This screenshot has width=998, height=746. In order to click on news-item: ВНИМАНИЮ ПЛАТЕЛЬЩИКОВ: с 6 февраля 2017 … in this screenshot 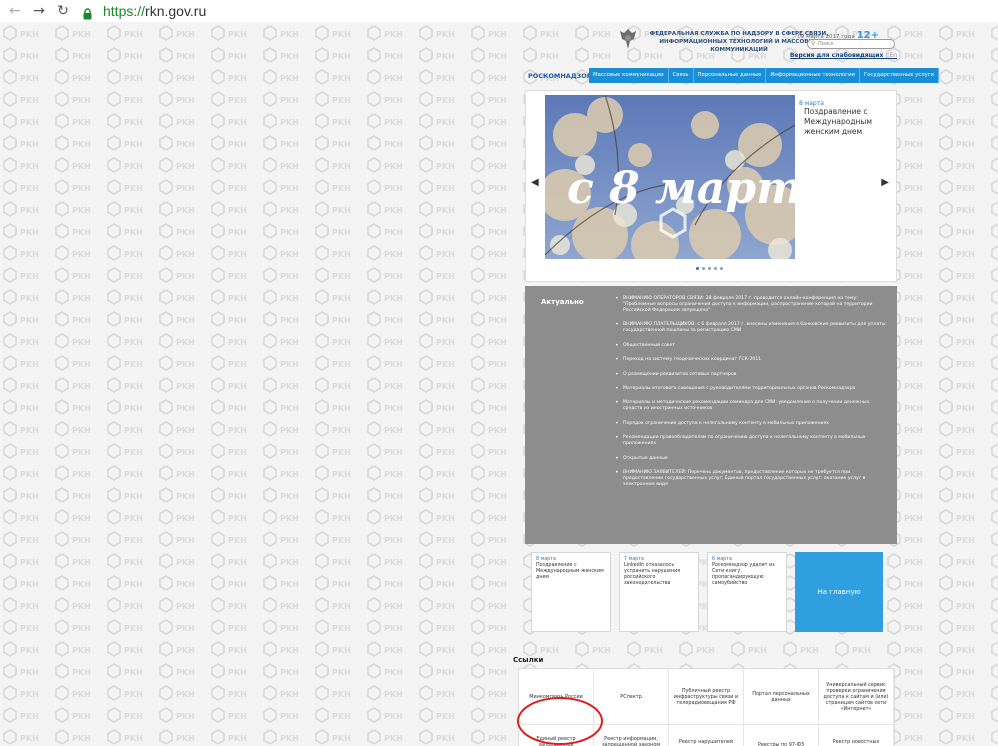, I will do `click(751, 328)`.